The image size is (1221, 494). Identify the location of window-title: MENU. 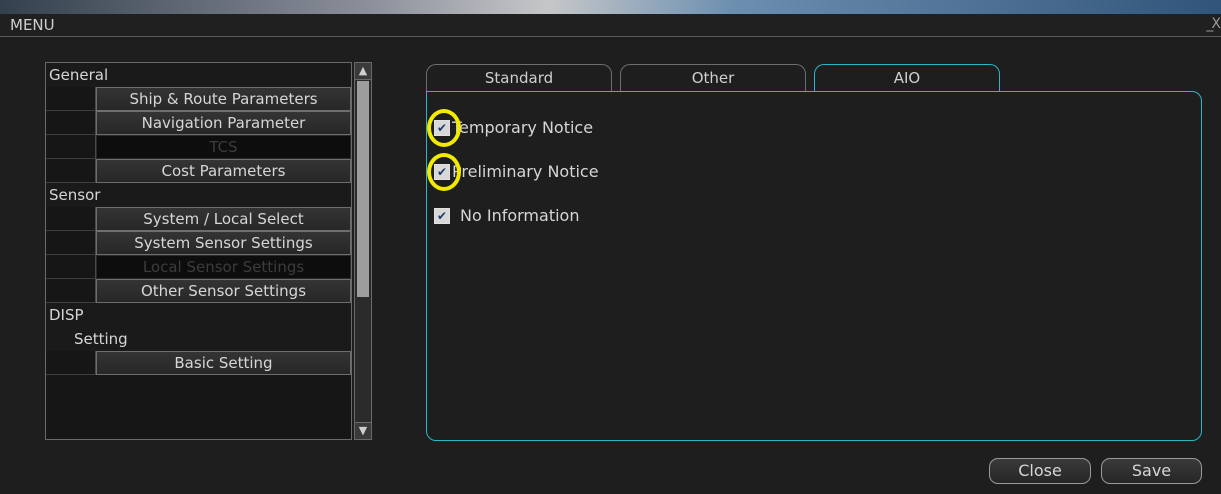
(32, 25).